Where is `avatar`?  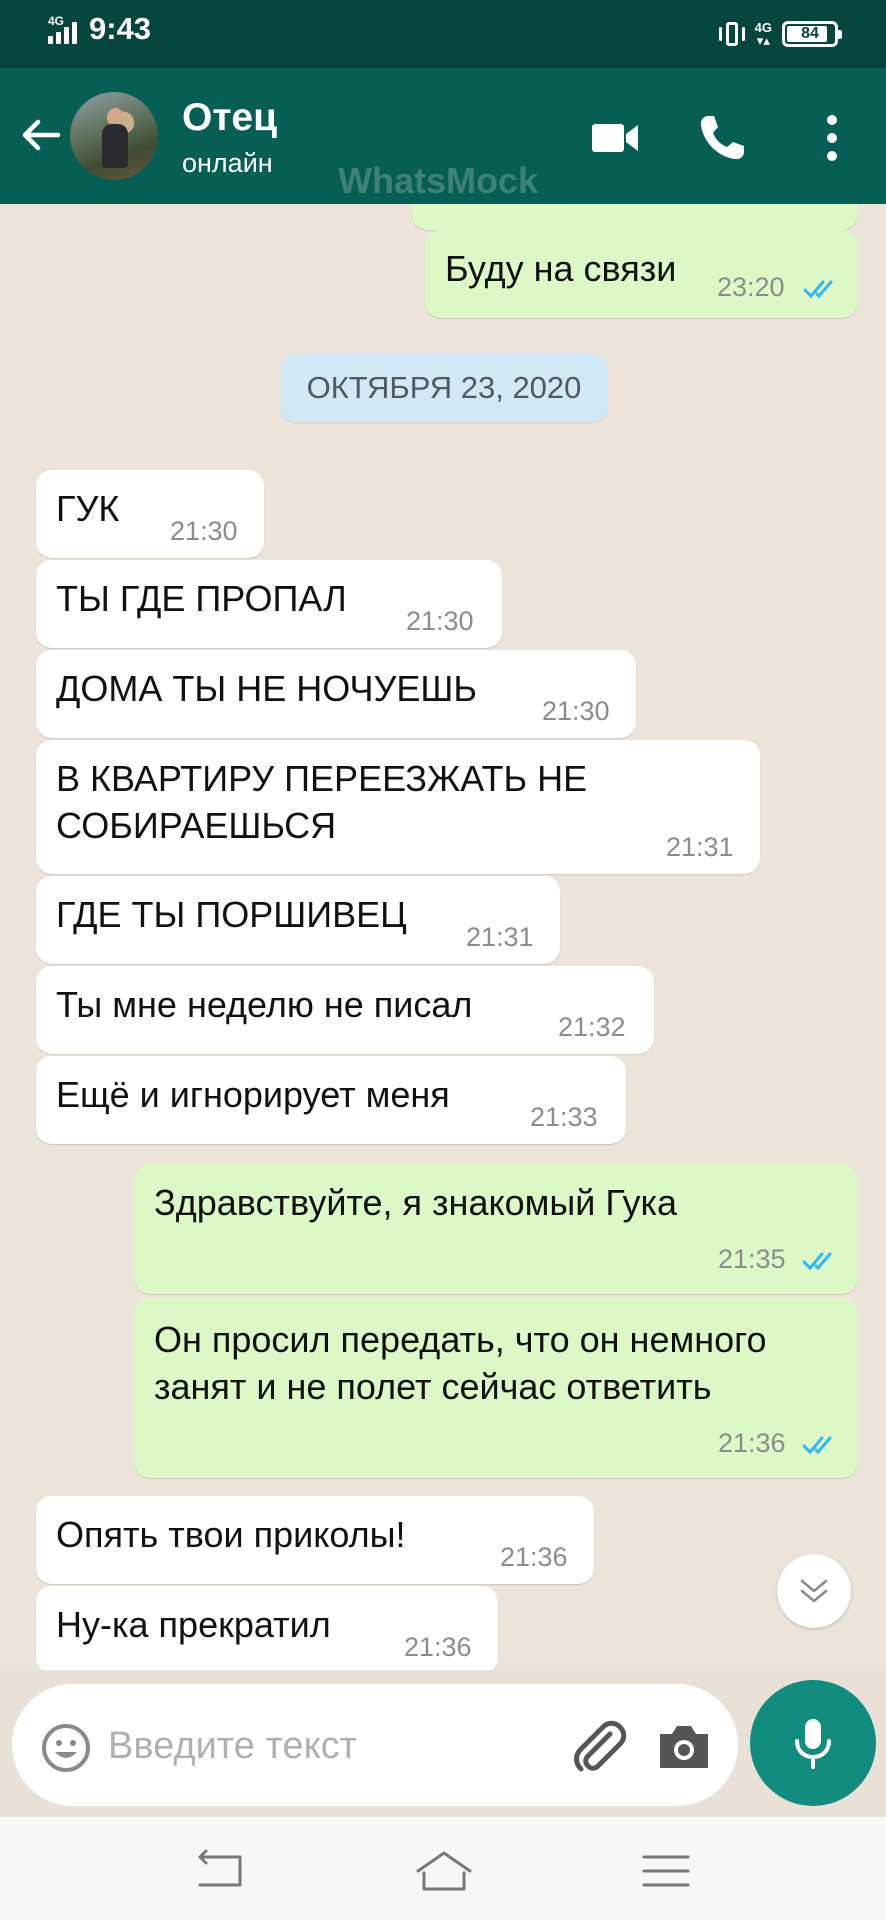 avatar is located at coordinates (114, 136).